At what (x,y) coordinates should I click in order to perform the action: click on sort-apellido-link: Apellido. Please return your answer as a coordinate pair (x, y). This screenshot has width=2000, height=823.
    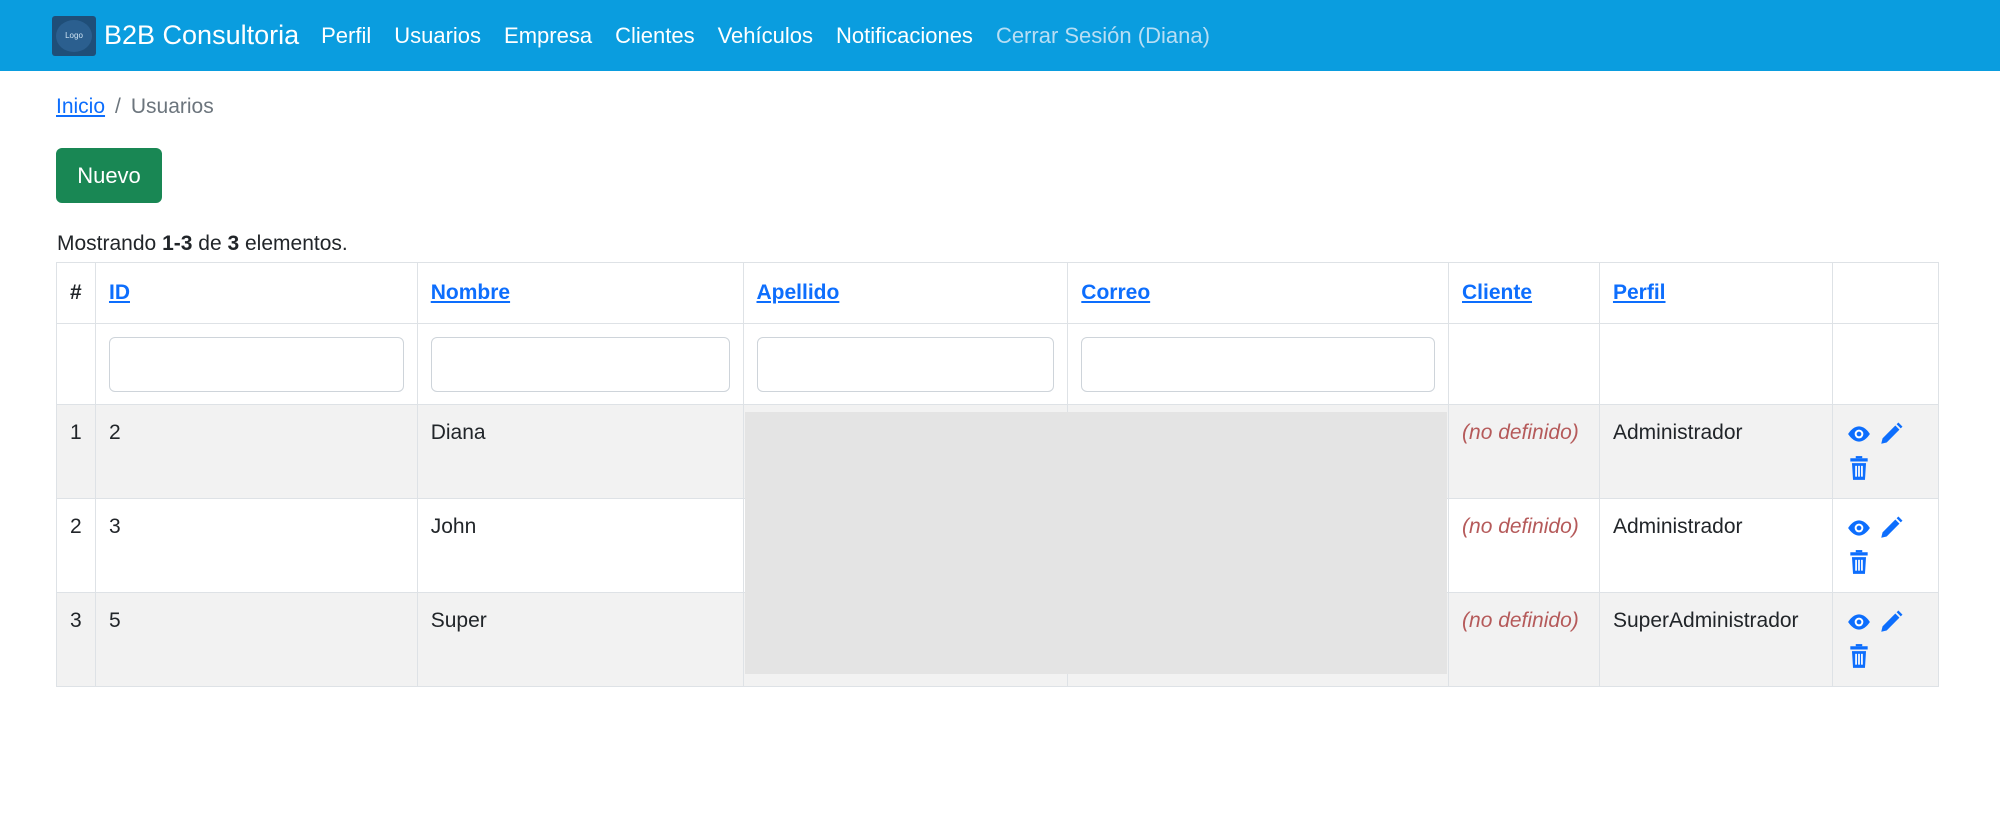
    Looking at the image, I should click on (798, 292).